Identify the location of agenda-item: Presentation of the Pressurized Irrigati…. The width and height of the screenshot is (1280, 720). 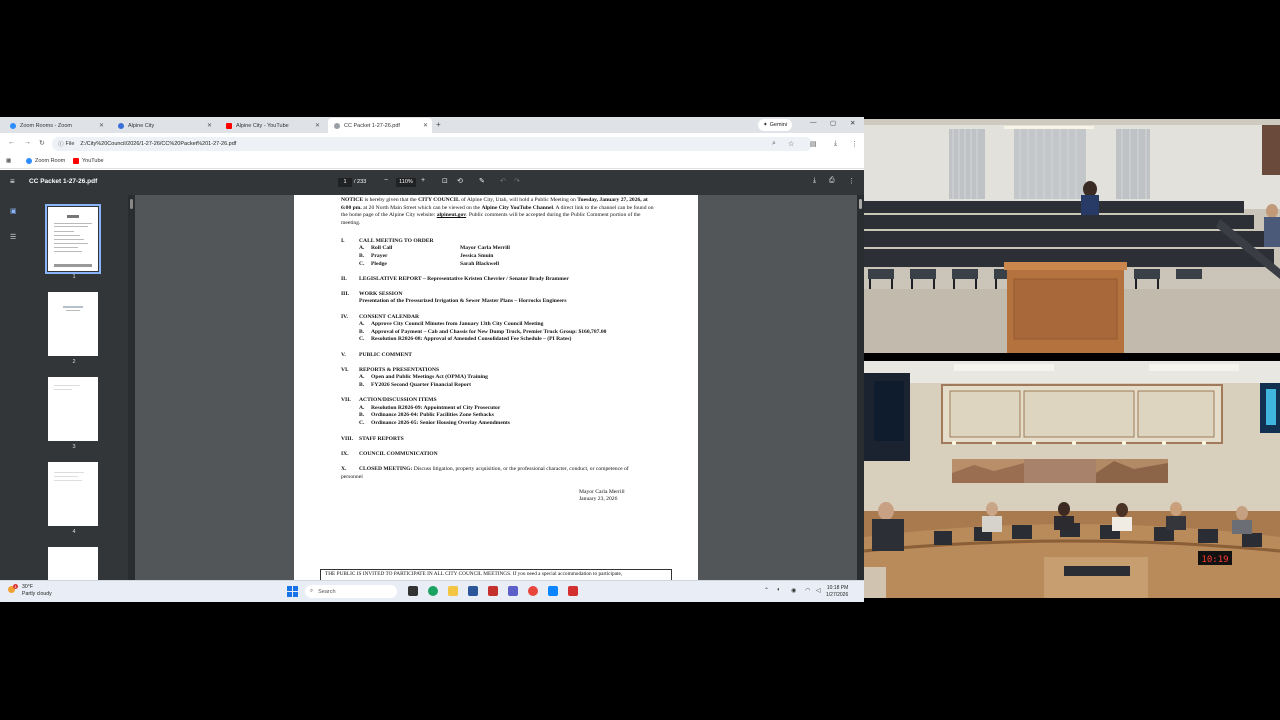
(463, 301).